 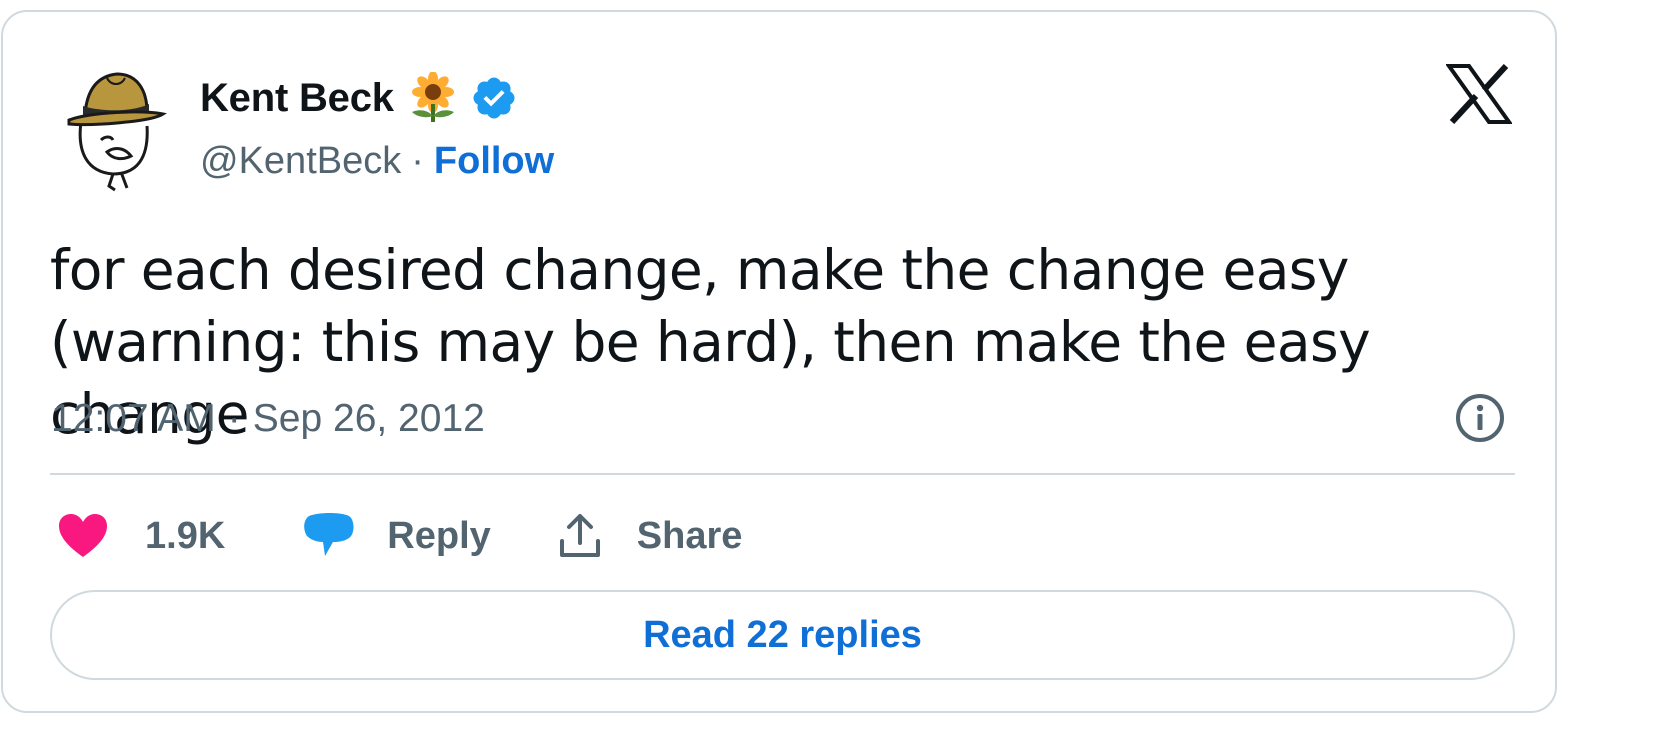 What do you see at coordinates (1479, 94) in the screenshot?
I see `x-logo-icon` at bounding box center [1479, 94].